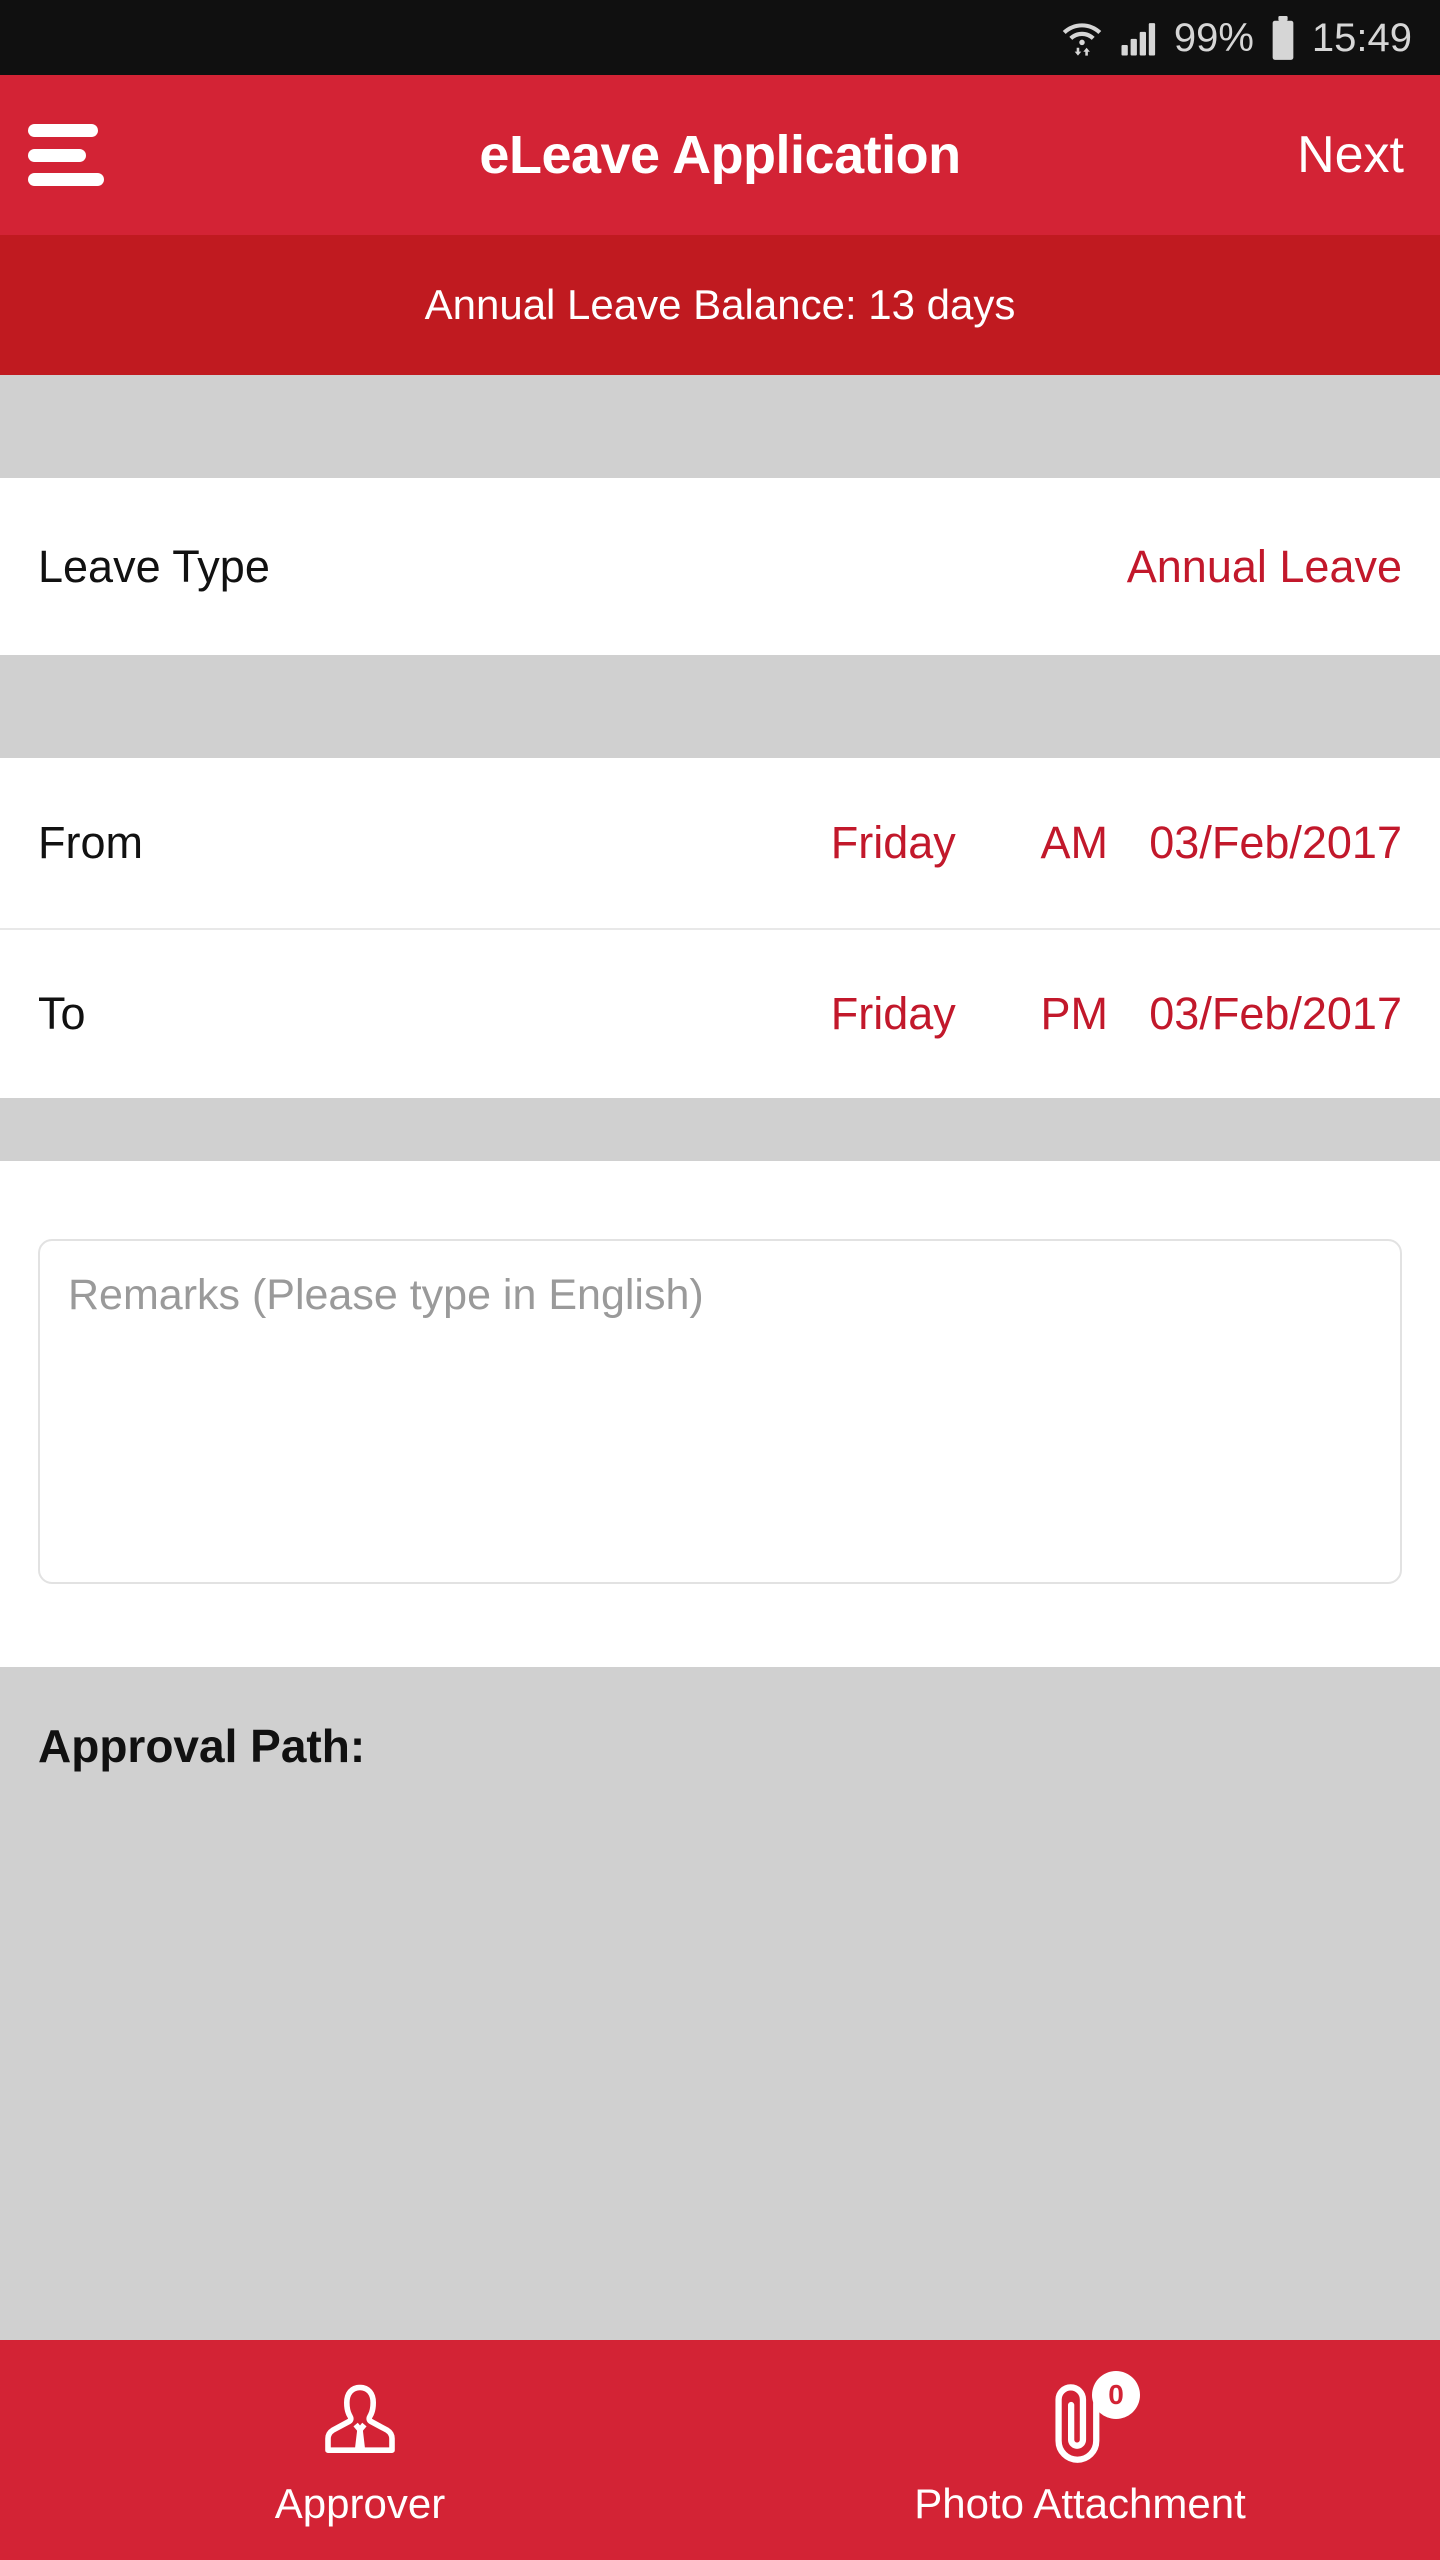 The width and height of the screenshot is (1440, 2560). What do you see at coordinates (1264, 567) in the screenshot?
I see `leave-type-value: Annual Leave` at bounding box center [1264, 567].